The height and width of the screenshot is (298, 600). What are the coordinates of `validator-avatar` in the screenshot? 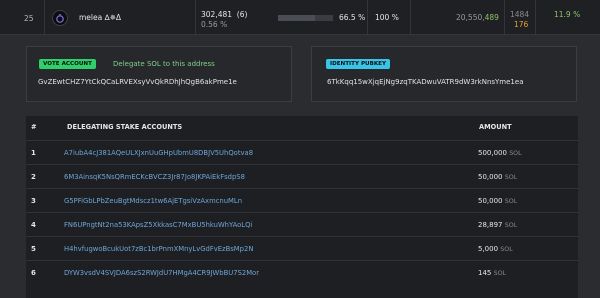 It's located at (60, 18).